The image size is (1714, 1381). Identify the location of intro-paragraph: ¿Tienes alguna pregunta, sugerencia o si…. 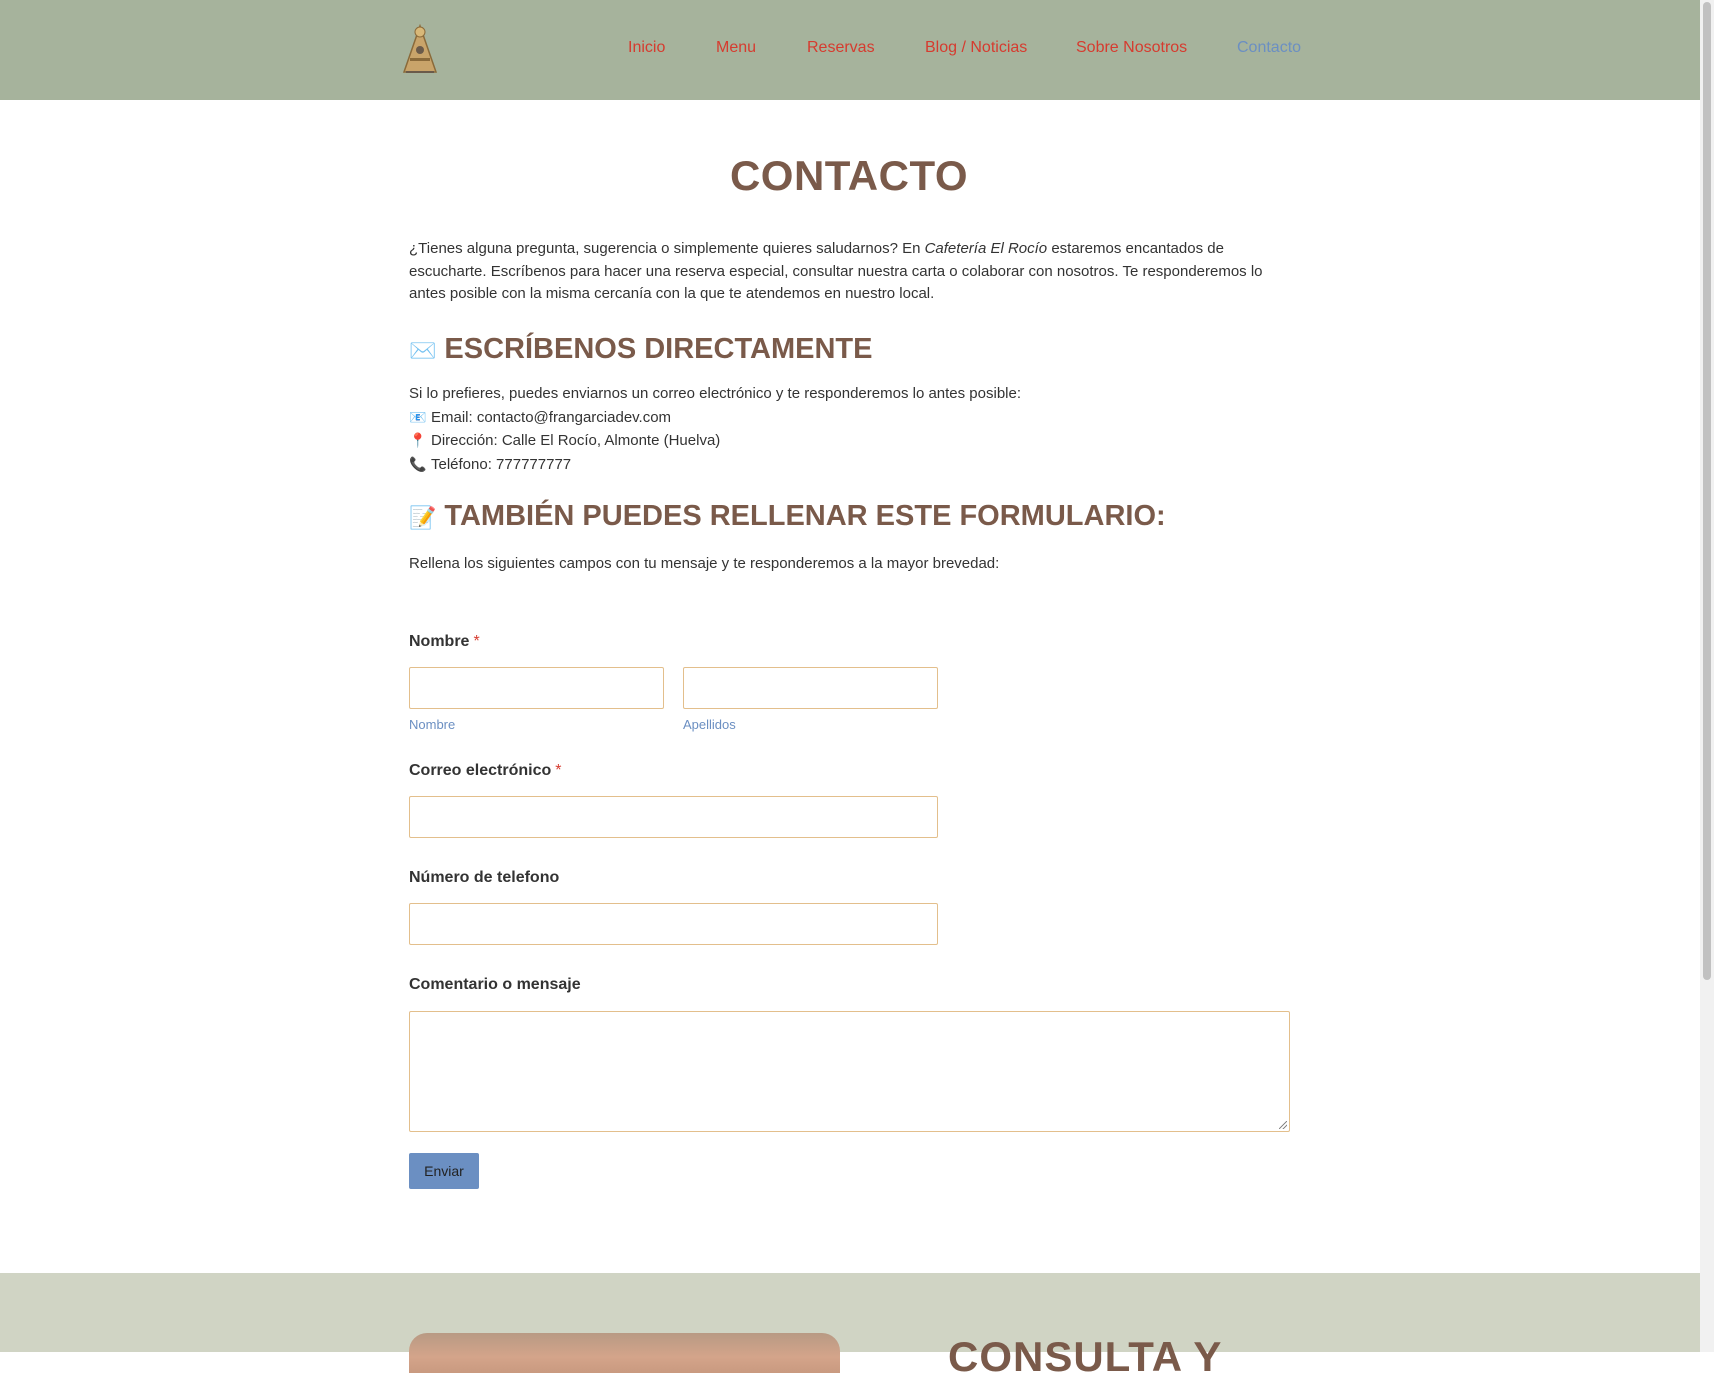
(849, 272).